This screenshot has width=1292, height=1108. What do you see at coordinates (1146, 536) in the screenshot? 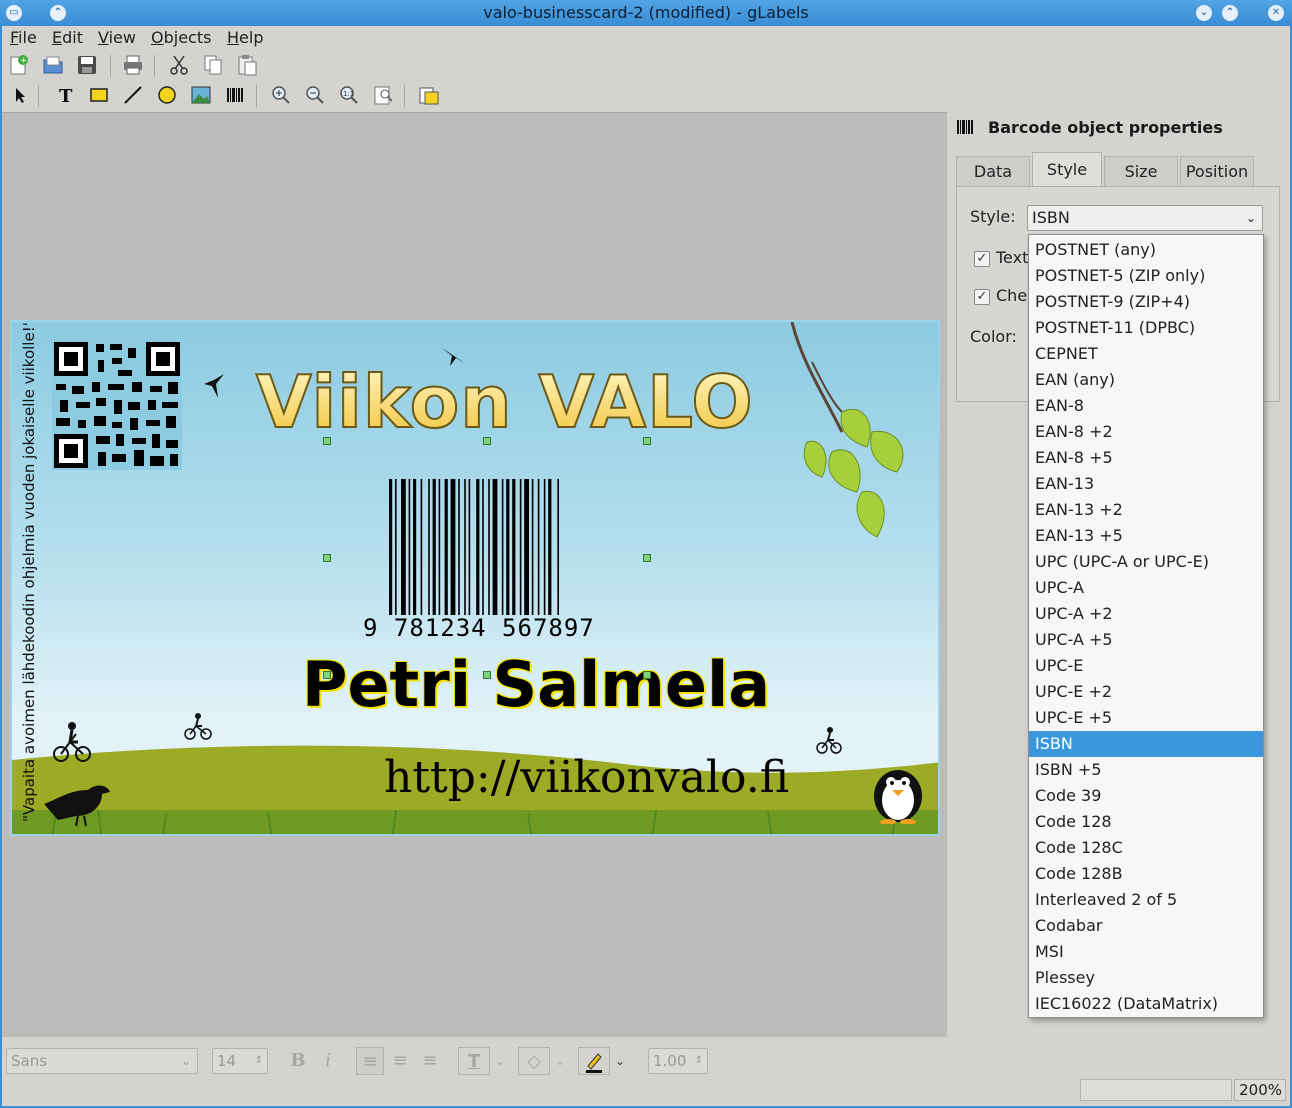
I see `style-option: EAN-13 +5` at bounding box center [1146, 536].